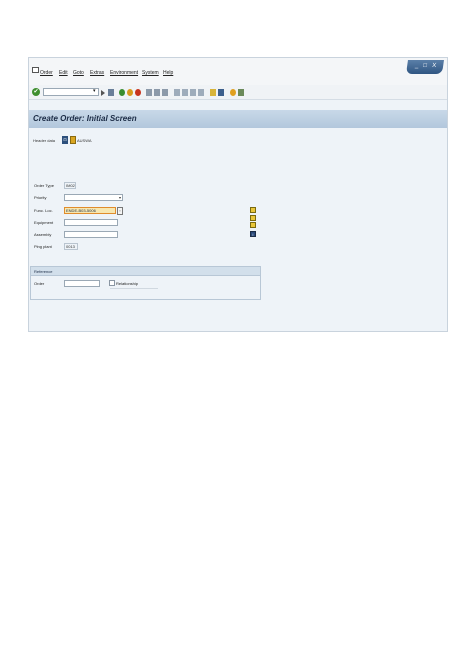 Image resolution: width=474 pixels, height=670 pixels. Describe the element at coordinates (91, 222) in the screenshot. I see `equipment-input` at that location.